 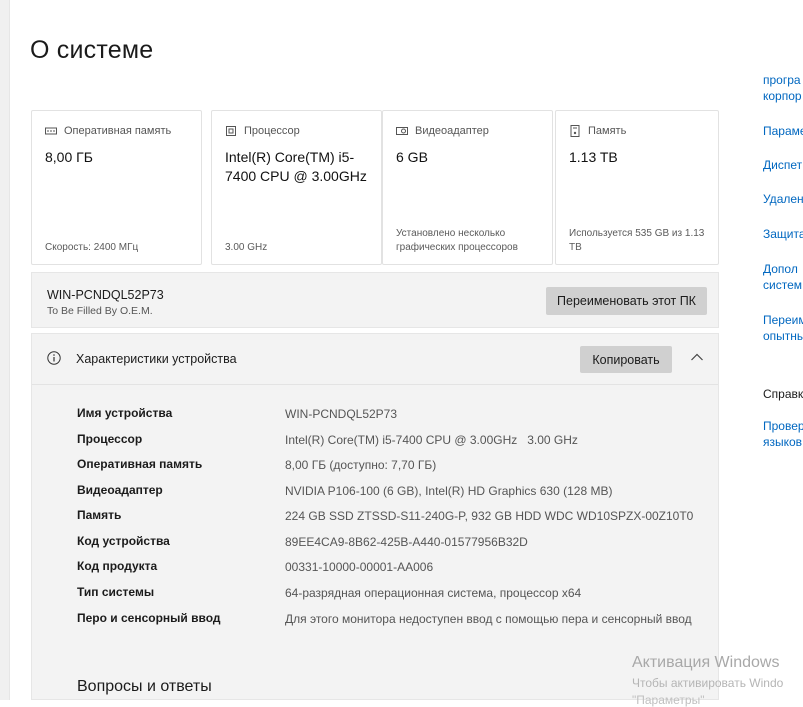 I want to click on device-specs-header: Характеристики устройства Копировать, so click(x=375, y=359).